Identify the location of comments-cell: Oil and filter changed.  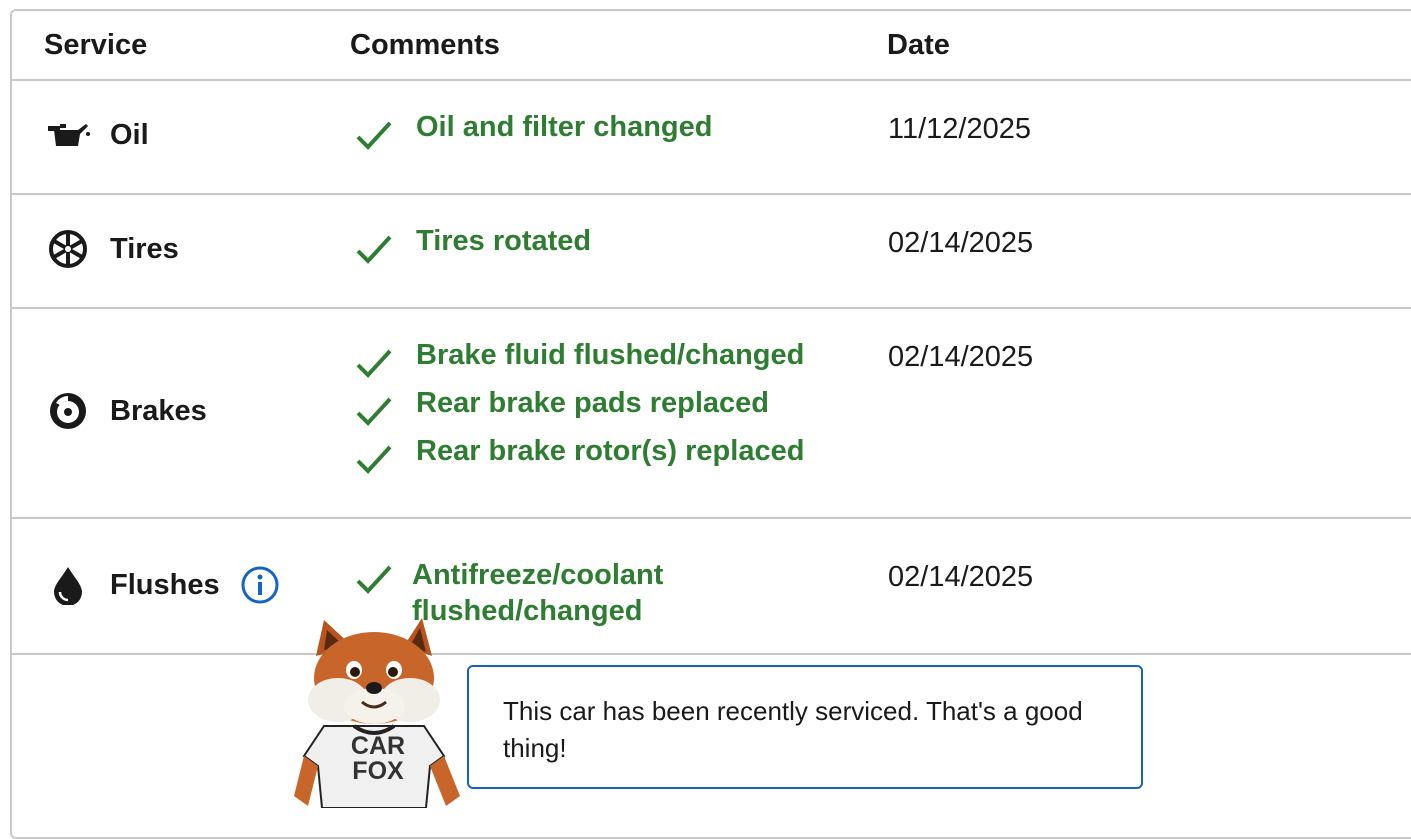
(533, 133).